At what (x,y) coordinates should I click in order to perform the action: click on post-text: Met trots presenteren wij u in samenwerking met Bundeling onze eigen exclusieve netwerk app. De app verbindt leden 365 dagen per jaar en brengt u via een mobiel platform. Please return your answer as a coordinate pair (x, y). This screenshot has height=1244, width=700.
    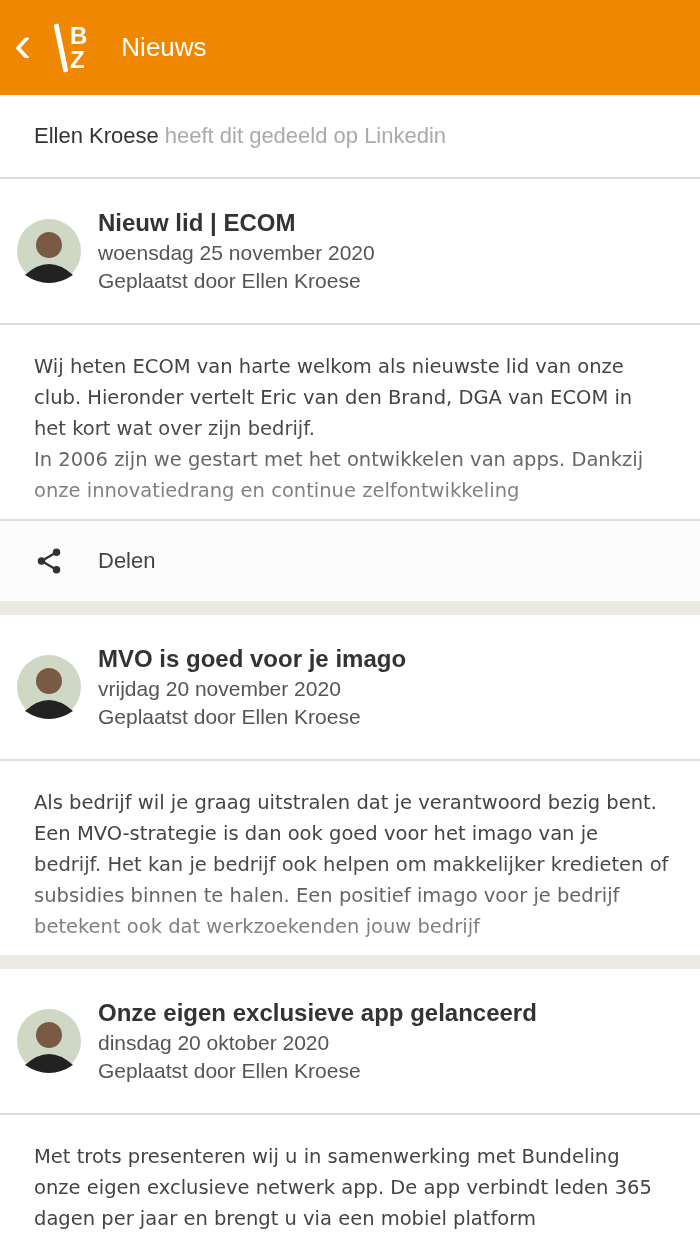
    Looking at the image, I should click on (343, 1188).